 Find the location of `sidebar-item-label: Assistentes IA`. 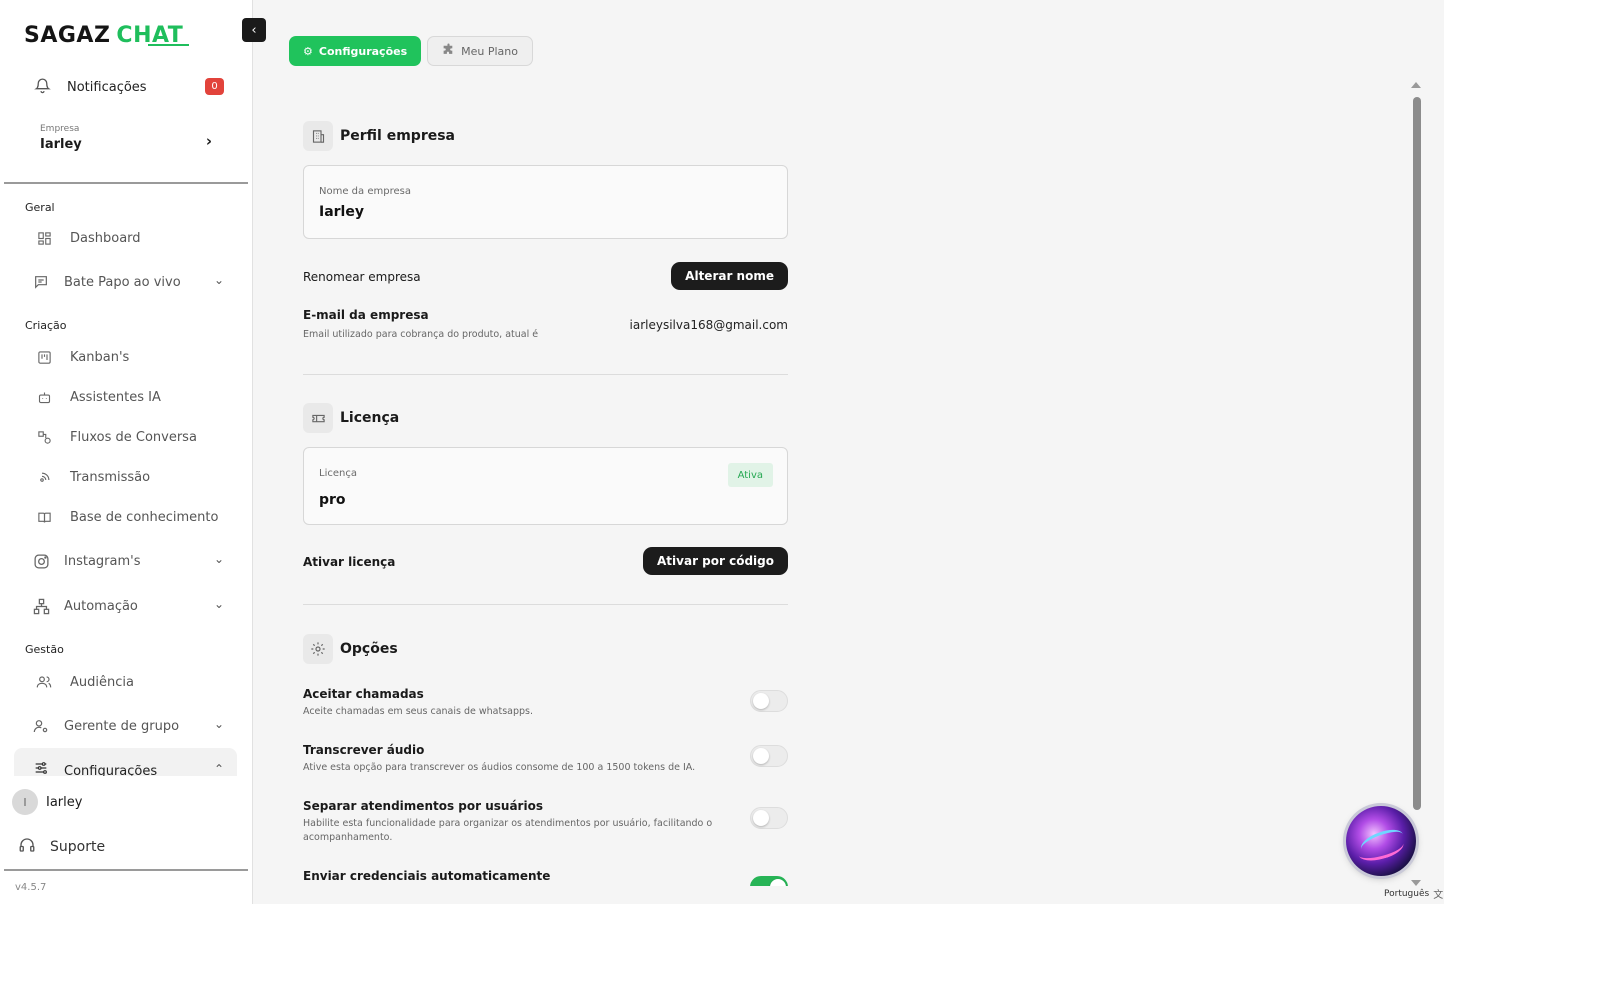

sidebar-item-label: Assistentes IA is located at coordinates (115, 397).